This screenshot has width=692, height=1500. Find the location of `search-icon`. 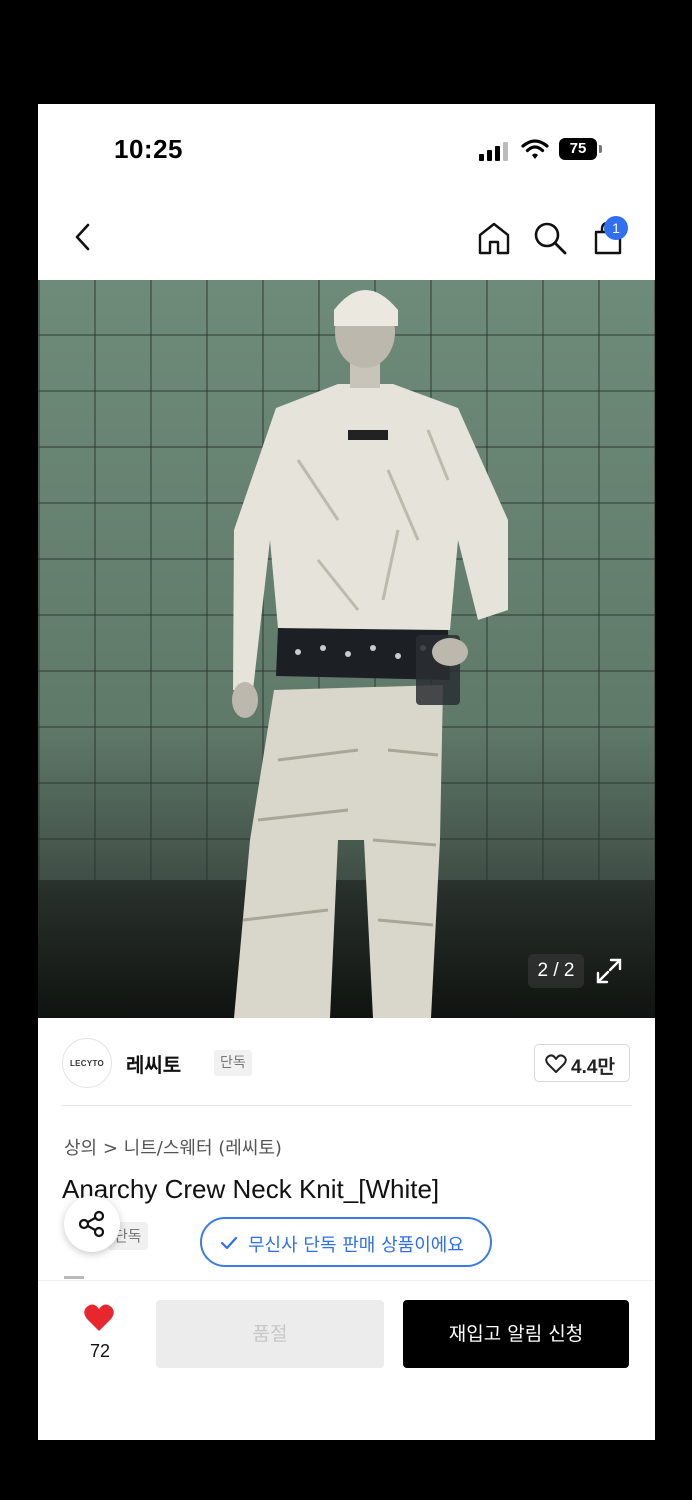

search-icon is located at coordinates (550, 238).